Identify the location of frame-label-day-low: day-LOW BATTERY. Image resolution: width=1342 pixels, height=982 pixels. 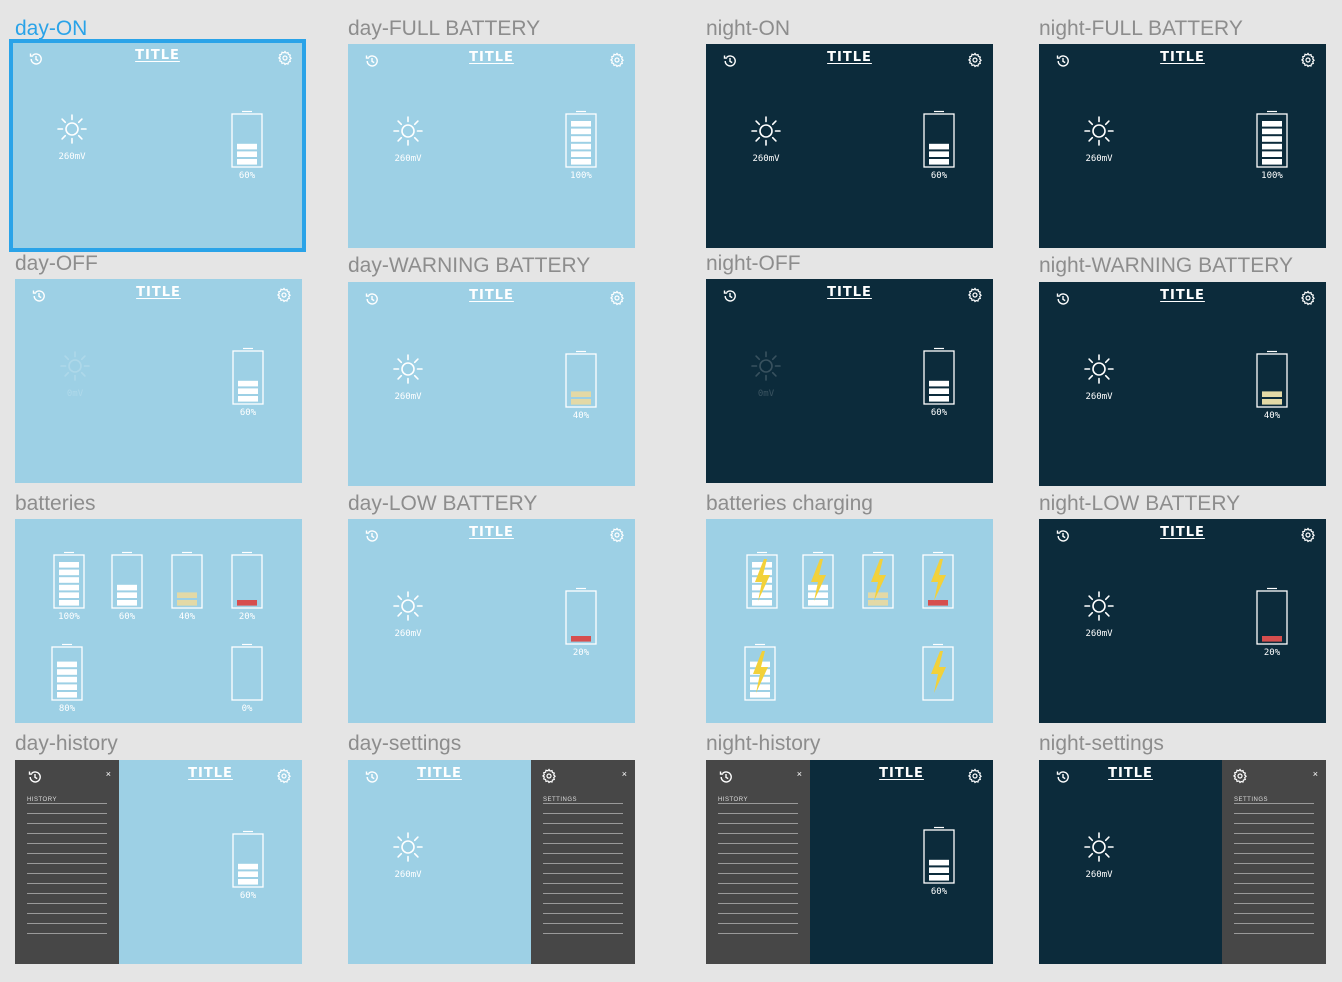
(442, 503).